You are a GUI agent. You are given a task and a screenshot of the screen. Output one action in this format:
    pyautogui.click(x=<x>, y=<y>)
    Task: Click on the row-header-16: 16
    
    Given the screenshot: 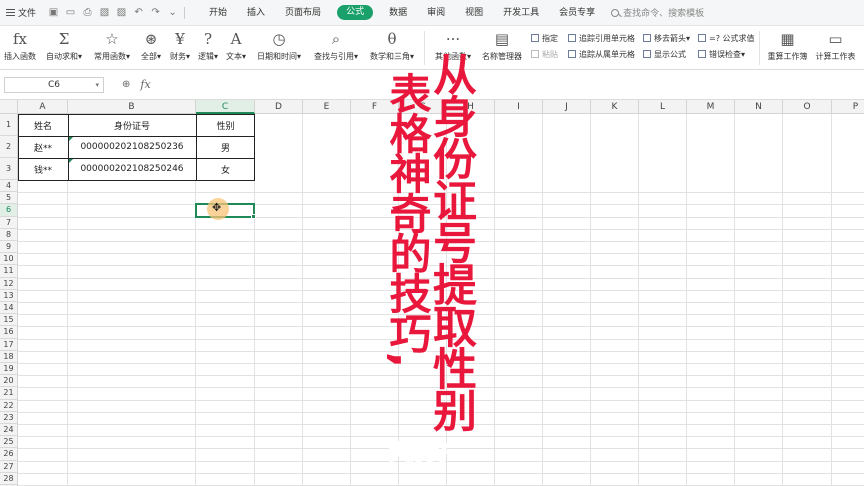 What is the action you would take?
    pyautogui.click(x=9, y=332)
    